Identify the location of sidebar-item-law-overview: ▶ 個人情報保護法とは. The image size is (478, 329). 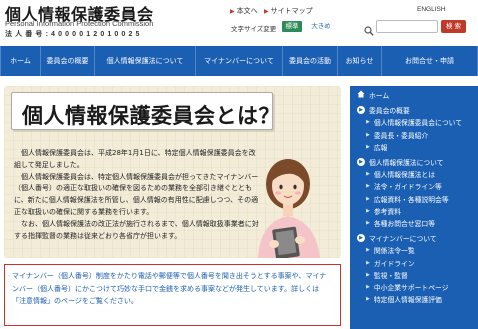
(414, 174).